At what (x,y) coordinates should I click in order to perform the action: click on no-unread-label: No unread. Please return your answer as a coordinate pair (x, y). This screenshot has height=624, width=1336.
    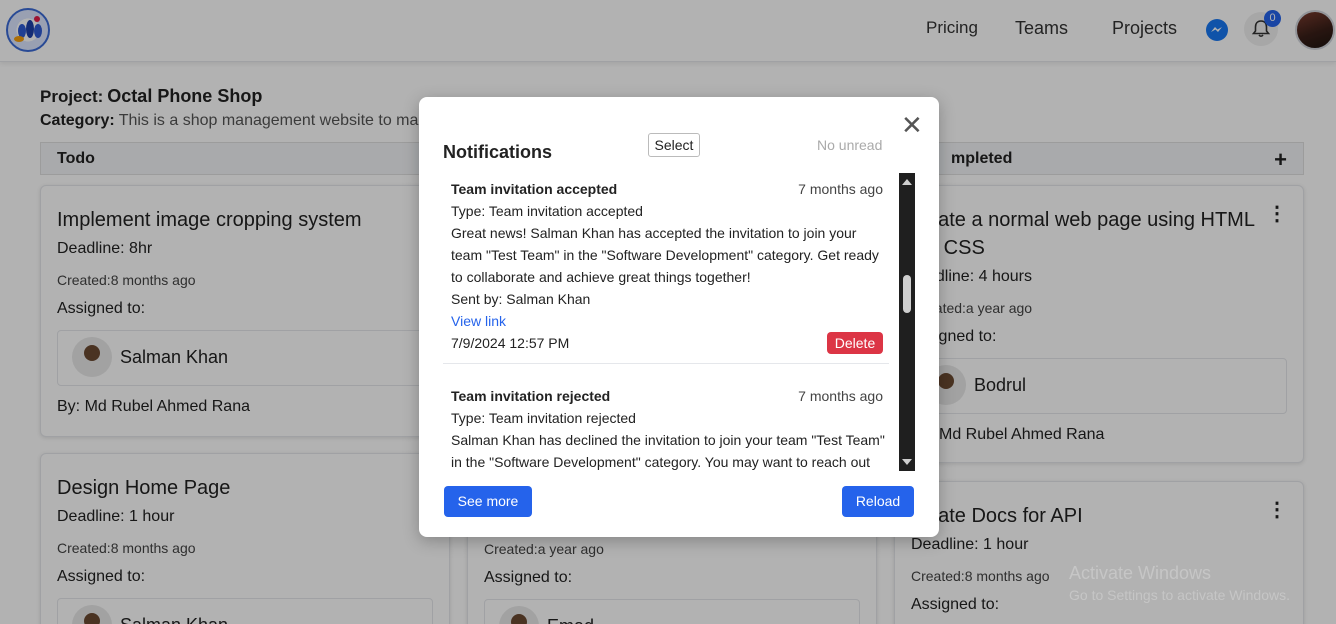
    Looking at the image, I should click on (850, 145).